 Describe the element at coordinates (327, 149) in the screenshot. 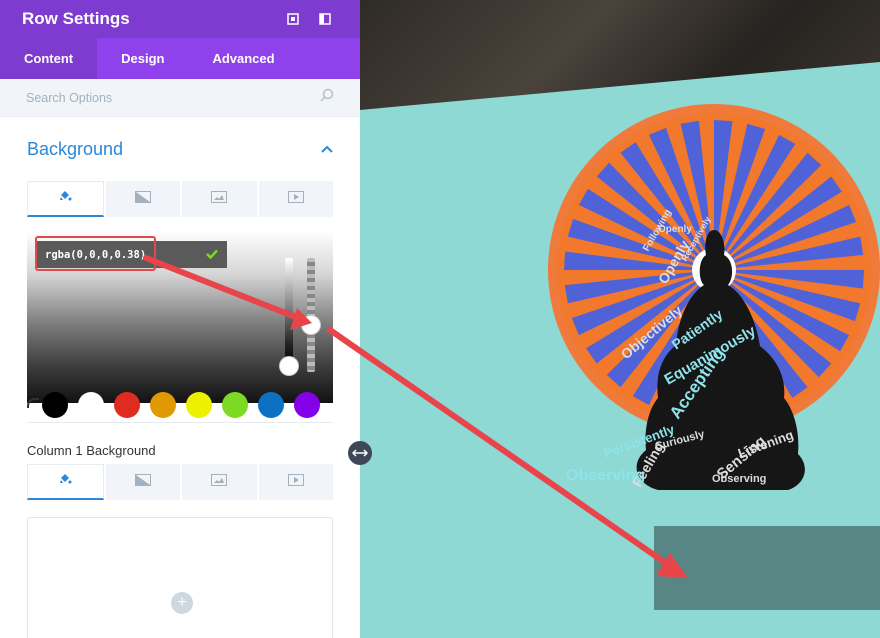

I see `chevron-up-icon` at that location.